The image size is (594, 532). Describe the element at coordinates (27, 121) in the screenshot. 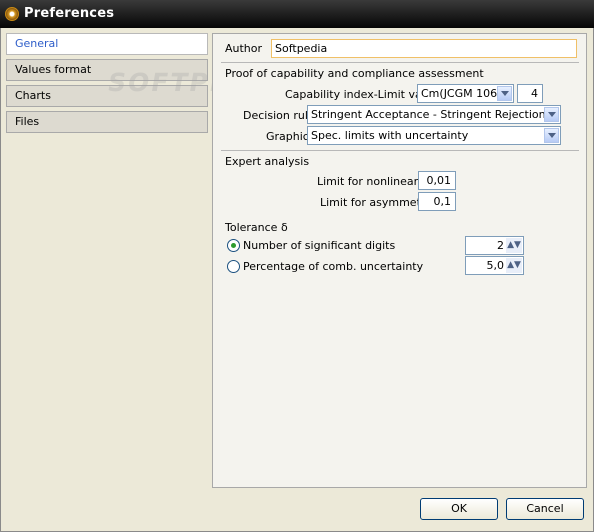

I see `sidebar-item-label: Files` at that location.